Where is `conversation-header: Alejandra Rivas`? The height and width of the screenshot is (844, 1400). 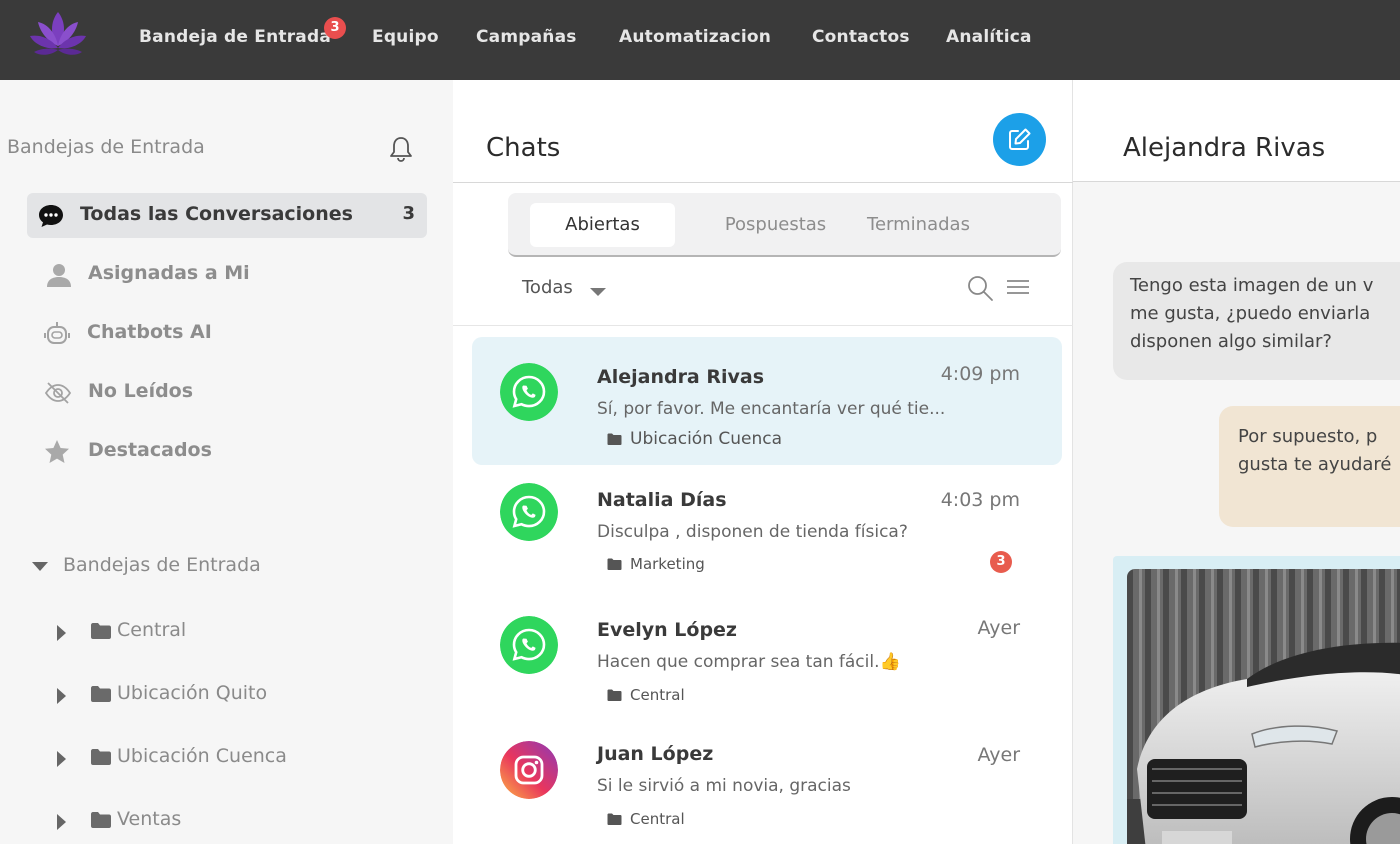 conversation-header: Alejandra Rivas is located at coordinates (1236, 131).